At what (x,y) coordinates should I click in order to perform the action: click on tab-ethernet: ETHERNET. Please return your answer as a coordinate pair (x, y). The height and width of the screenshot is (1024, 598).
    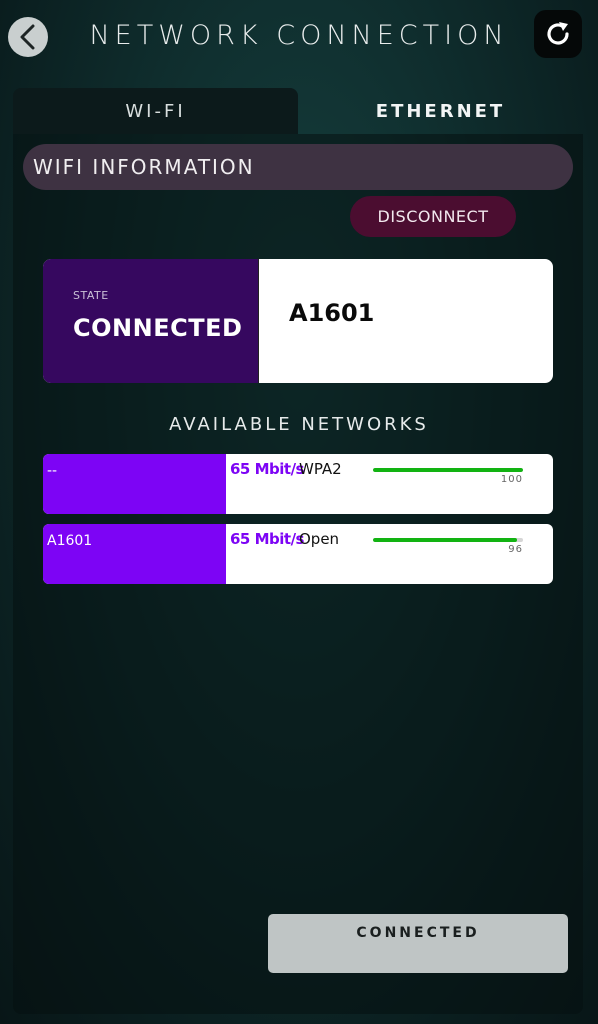
    Looking at the image, I should click on (440, 111).